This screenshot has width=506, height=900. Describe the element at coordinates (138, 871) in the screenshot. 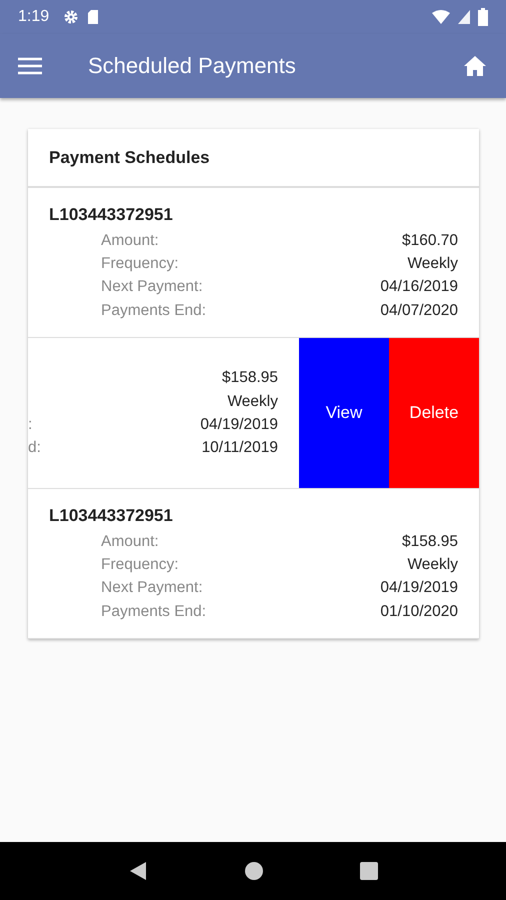

I see `back-icon` at that location.